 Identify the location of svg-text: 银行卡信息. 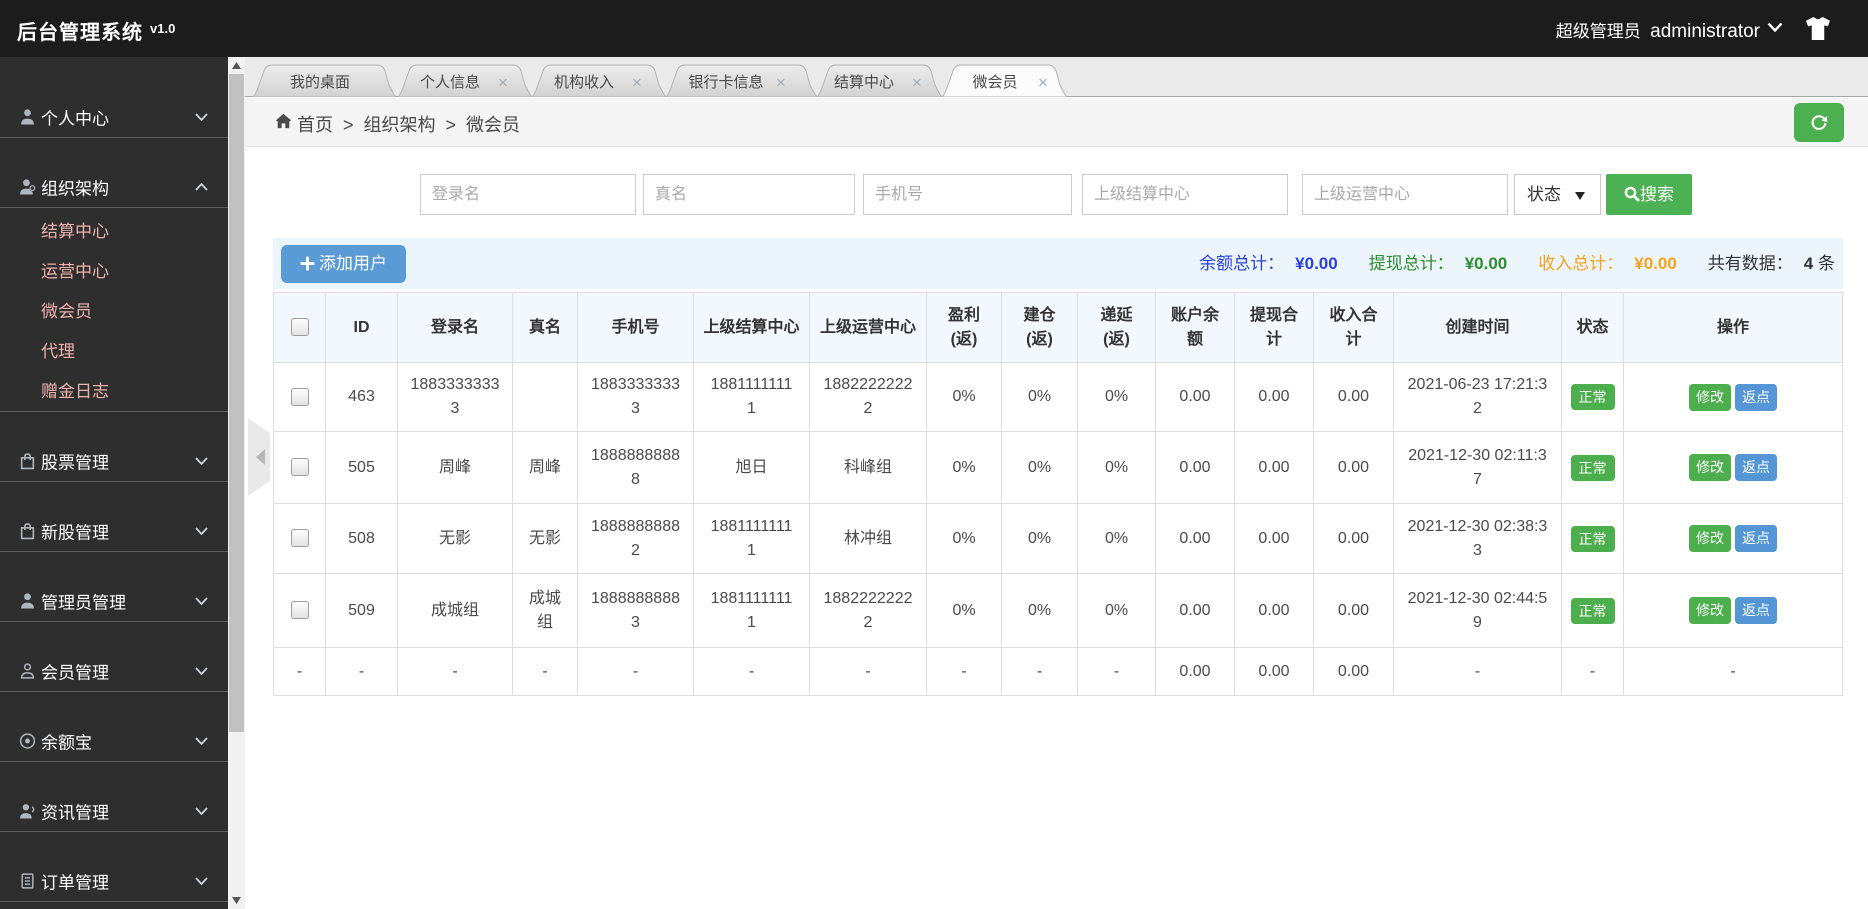
(725, 82).